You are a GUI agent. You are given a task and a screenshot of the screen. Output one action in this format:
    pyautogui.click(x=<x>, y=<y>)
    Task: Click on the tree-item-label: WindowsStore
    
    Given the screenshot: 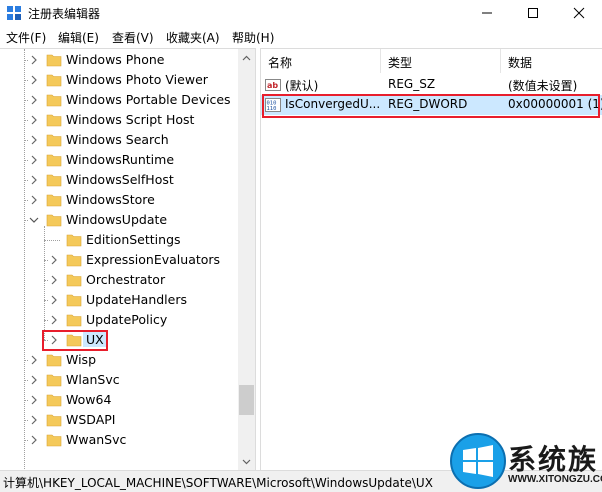 What is the action you would take?
    pyautogui.click(x=110, y=199)
    